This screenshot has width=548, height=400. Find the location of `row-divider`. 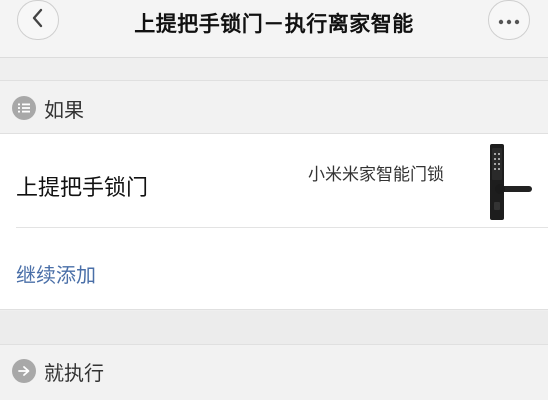

row-divider is located at coordinates (282, 227).